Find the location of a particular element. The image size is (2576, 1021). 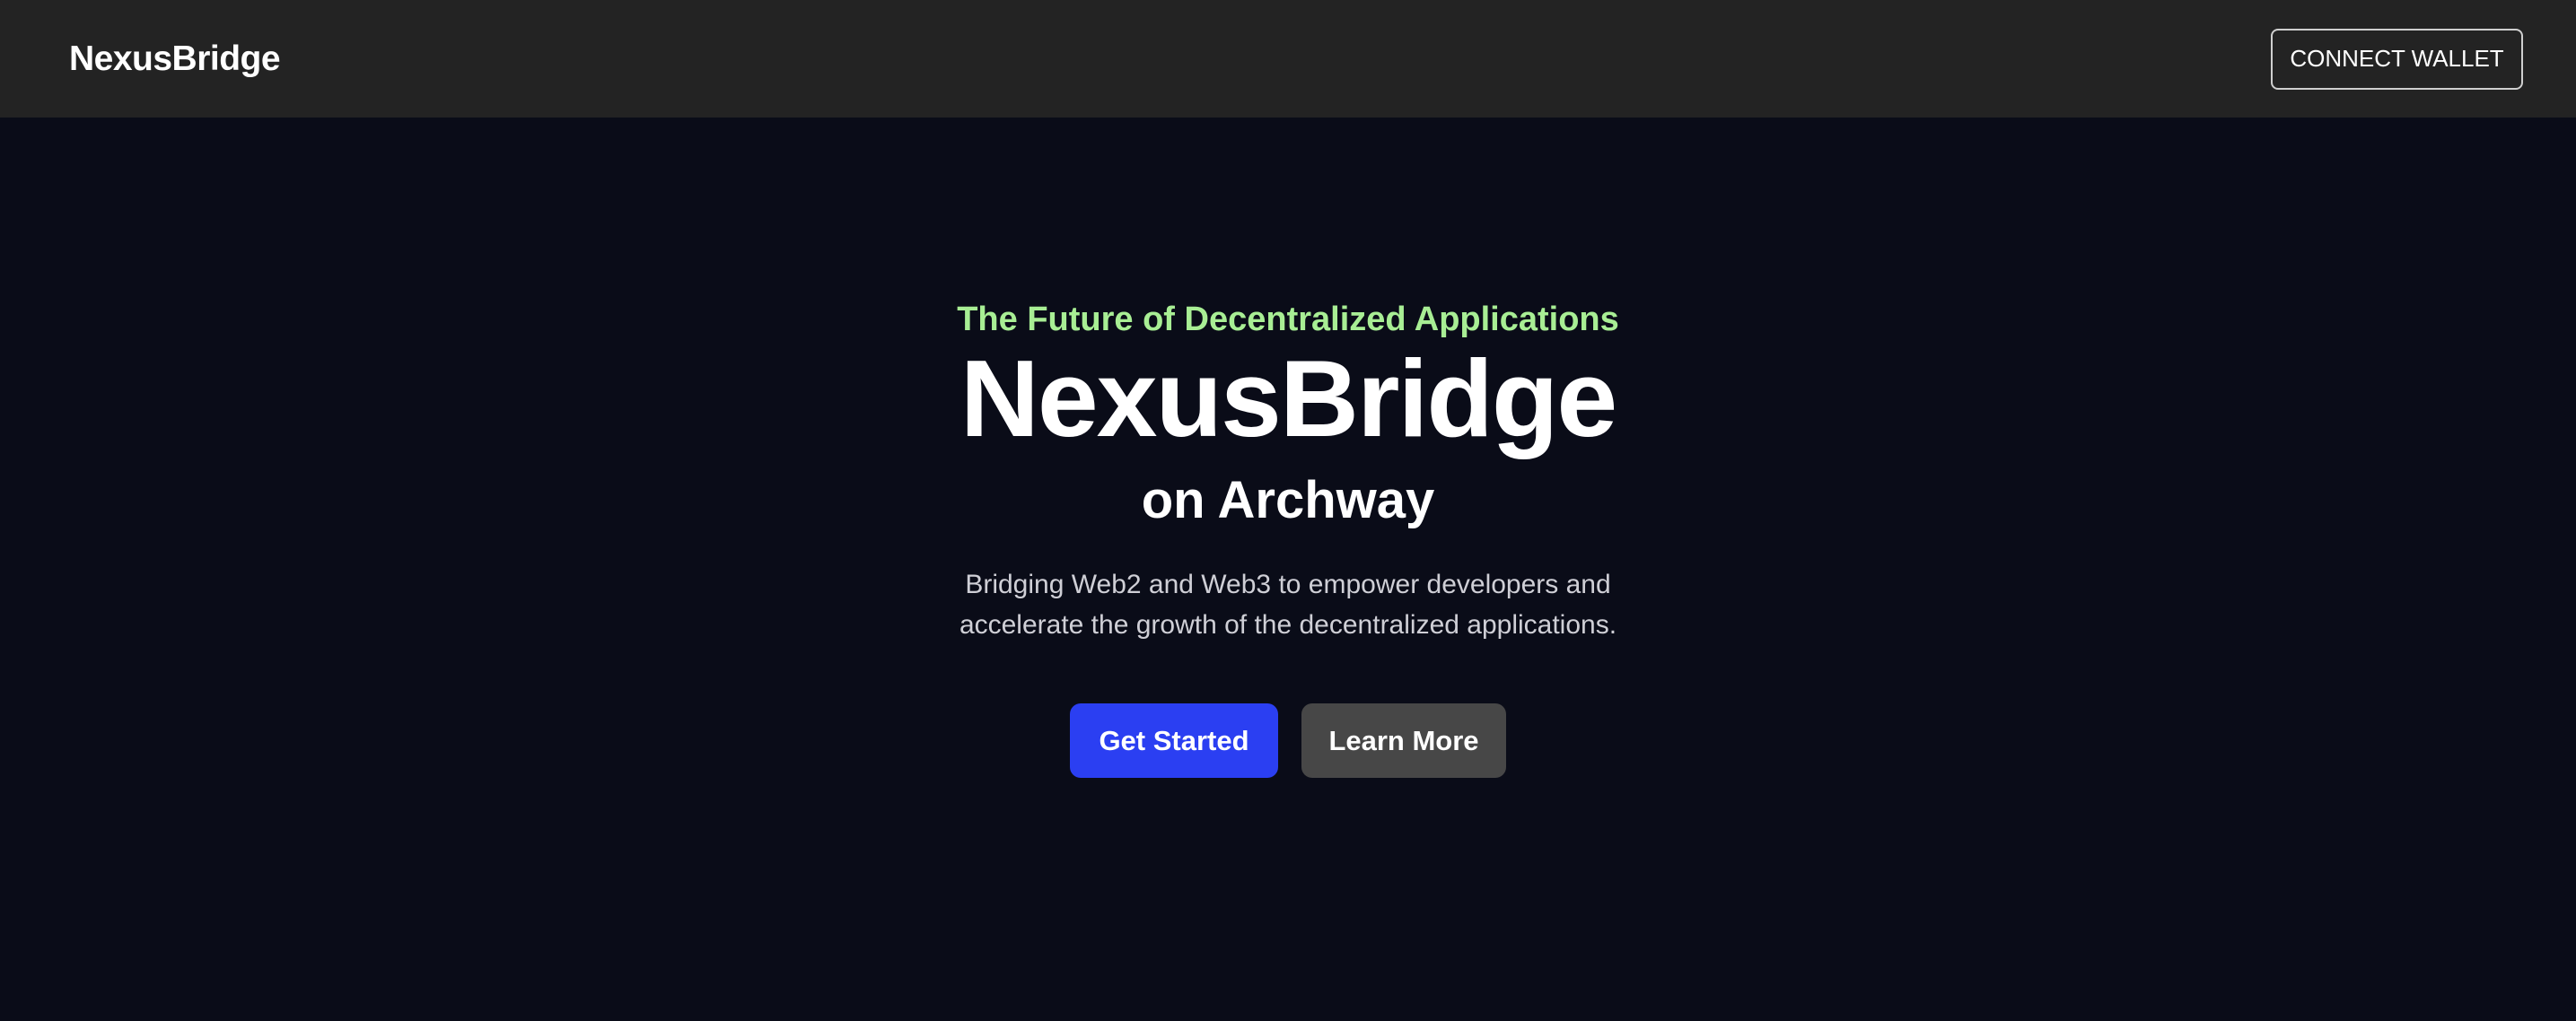

learn-more-button: Learn More is located at coordinates (1403, 740).